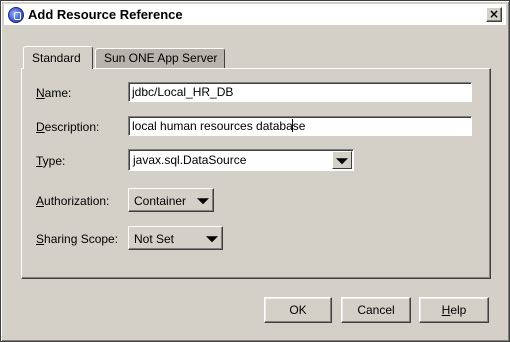  I want to click on app-globe-icon, so click(16, 15).